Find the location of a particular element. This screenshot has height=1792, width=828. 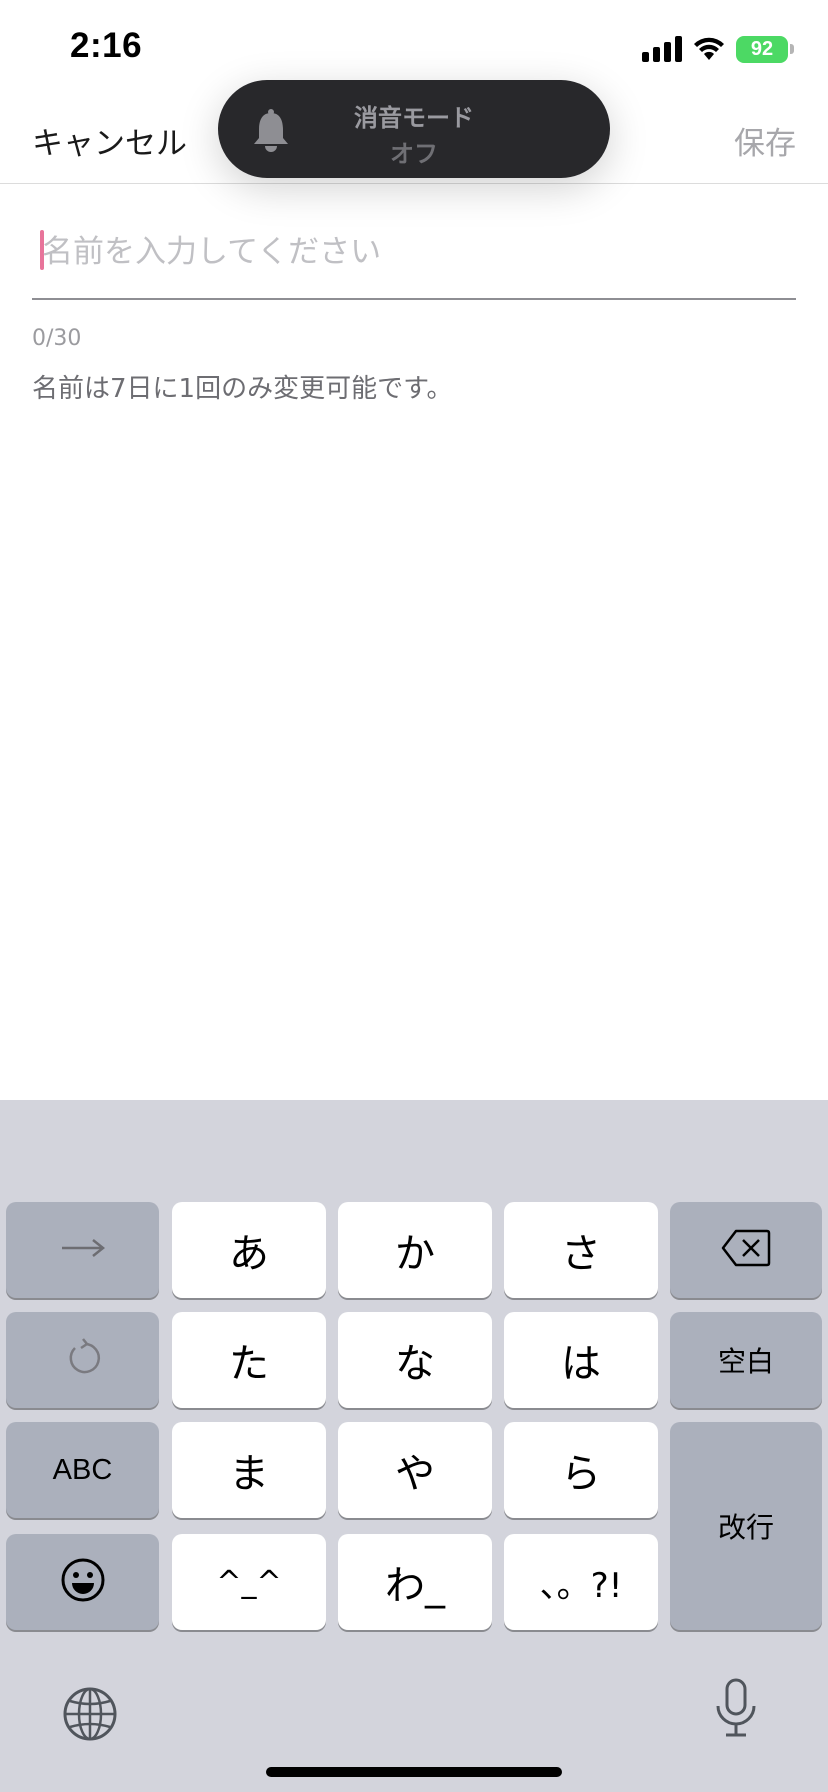

kana-key-ra: ら is located at coordinates (581, 1470).